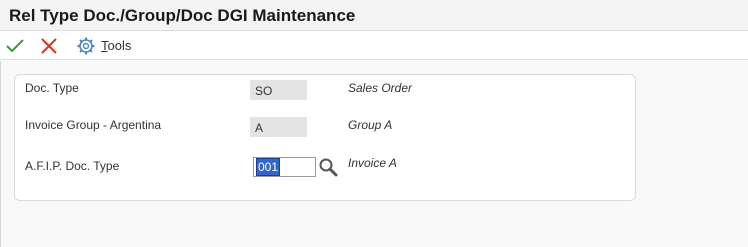 The height and width of the screenshot is (247, 748). Describe the element at coordinates (372, 163) in the screenshot. I see `afip-doc-type-description: Invoice A` at that location.